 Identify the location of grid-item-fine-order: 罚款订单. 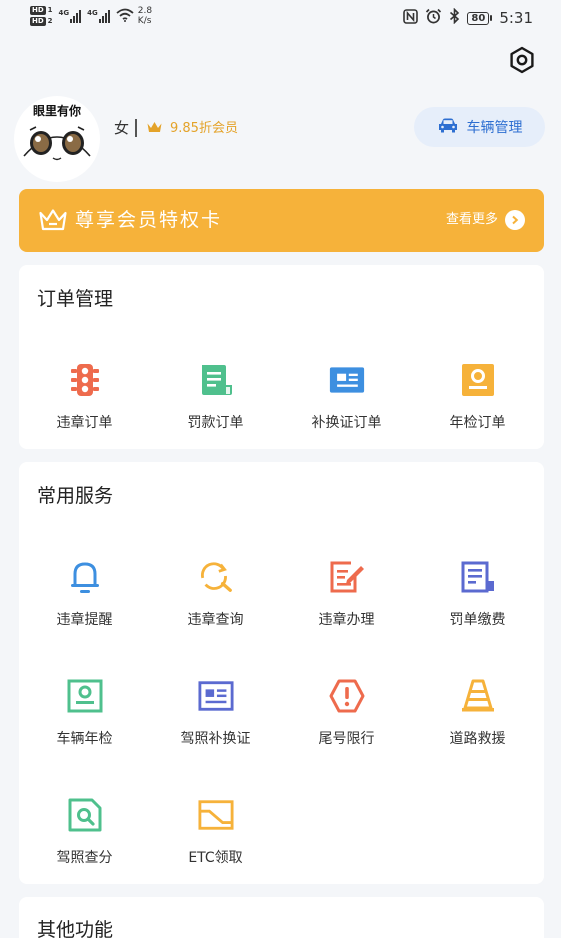
(215, 407).